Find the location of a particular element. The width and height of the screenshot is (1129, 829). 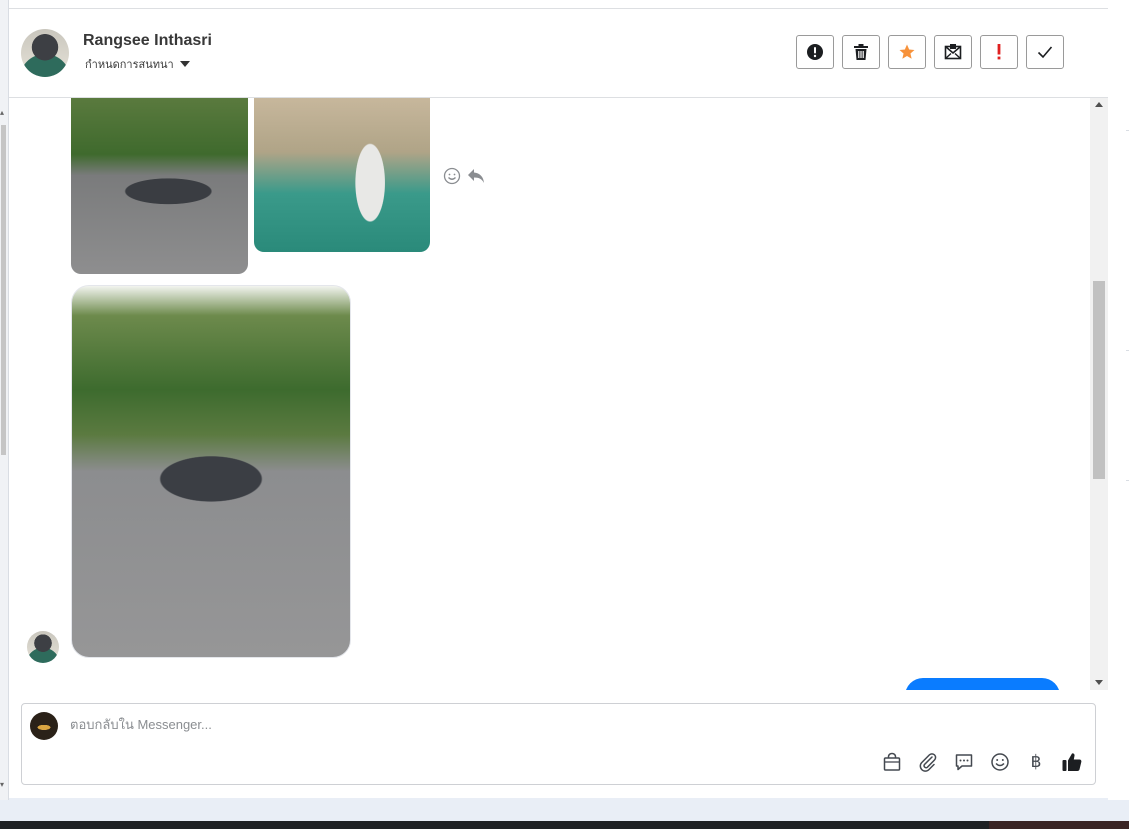

like-button is located at coordinates (1072, 762).